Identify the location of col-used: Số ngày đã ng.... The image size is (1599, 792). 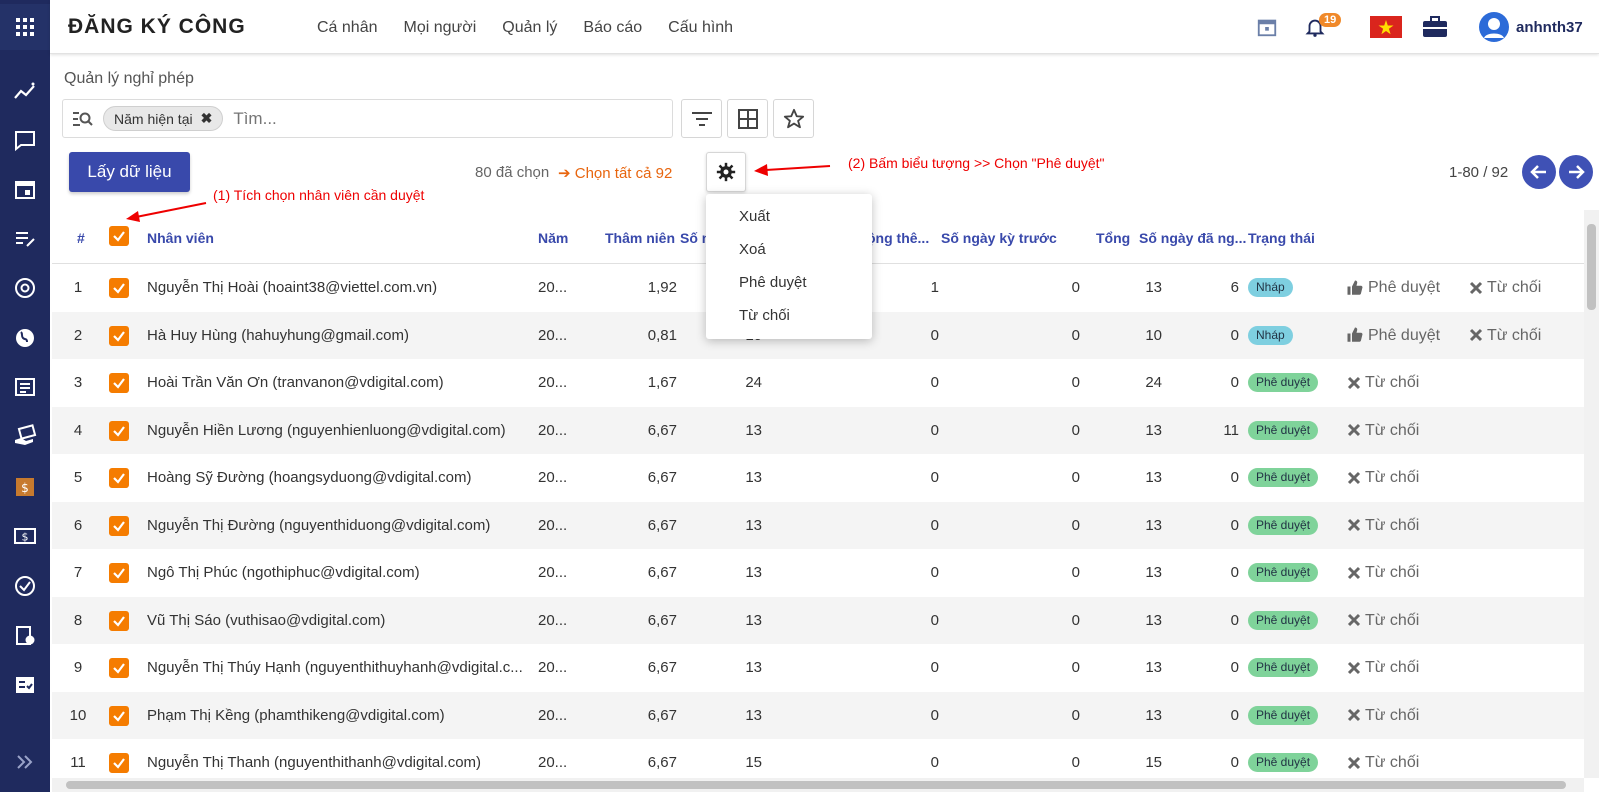
(1193, 237).